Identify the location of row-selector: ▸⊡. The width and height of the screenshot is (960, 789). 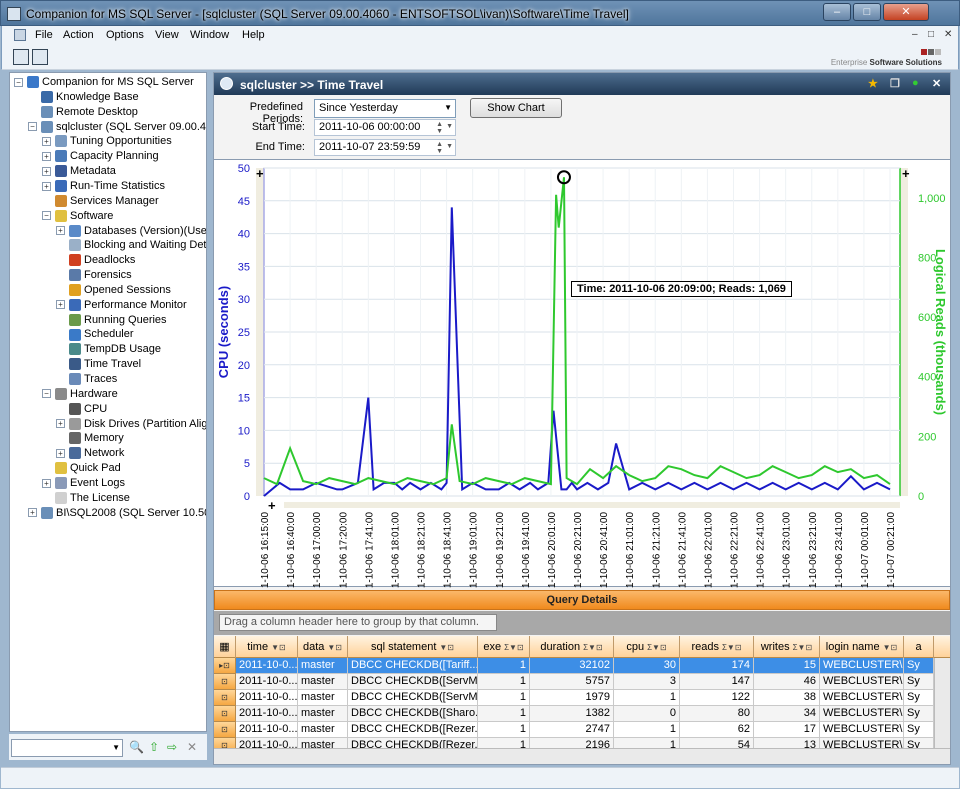
(225, 666).